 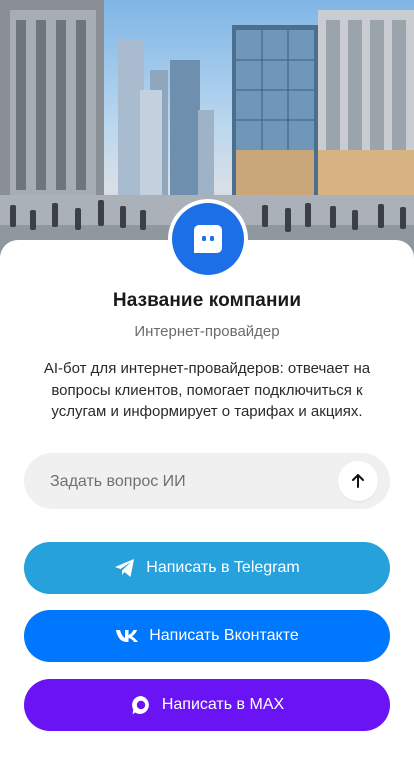 What do you see at coordinates (207, 300) in the screenshot?
I see `company-name: Название компании` at bounding box center [207, 300].